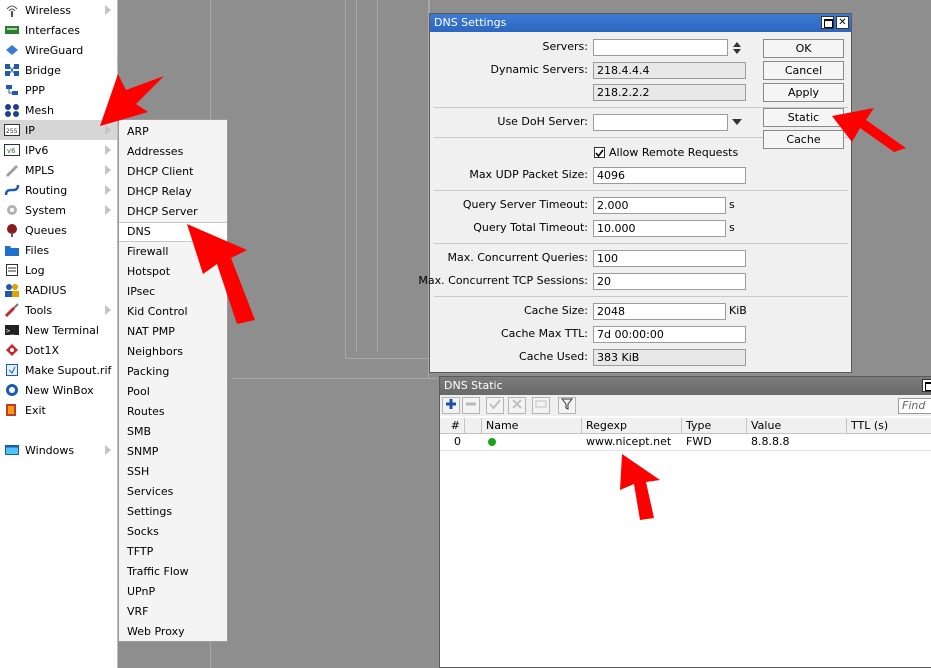  Describe the element at coordinates (659, 228) in the screenshot. I see `query-total-timeout-input: 10.000` at that location.